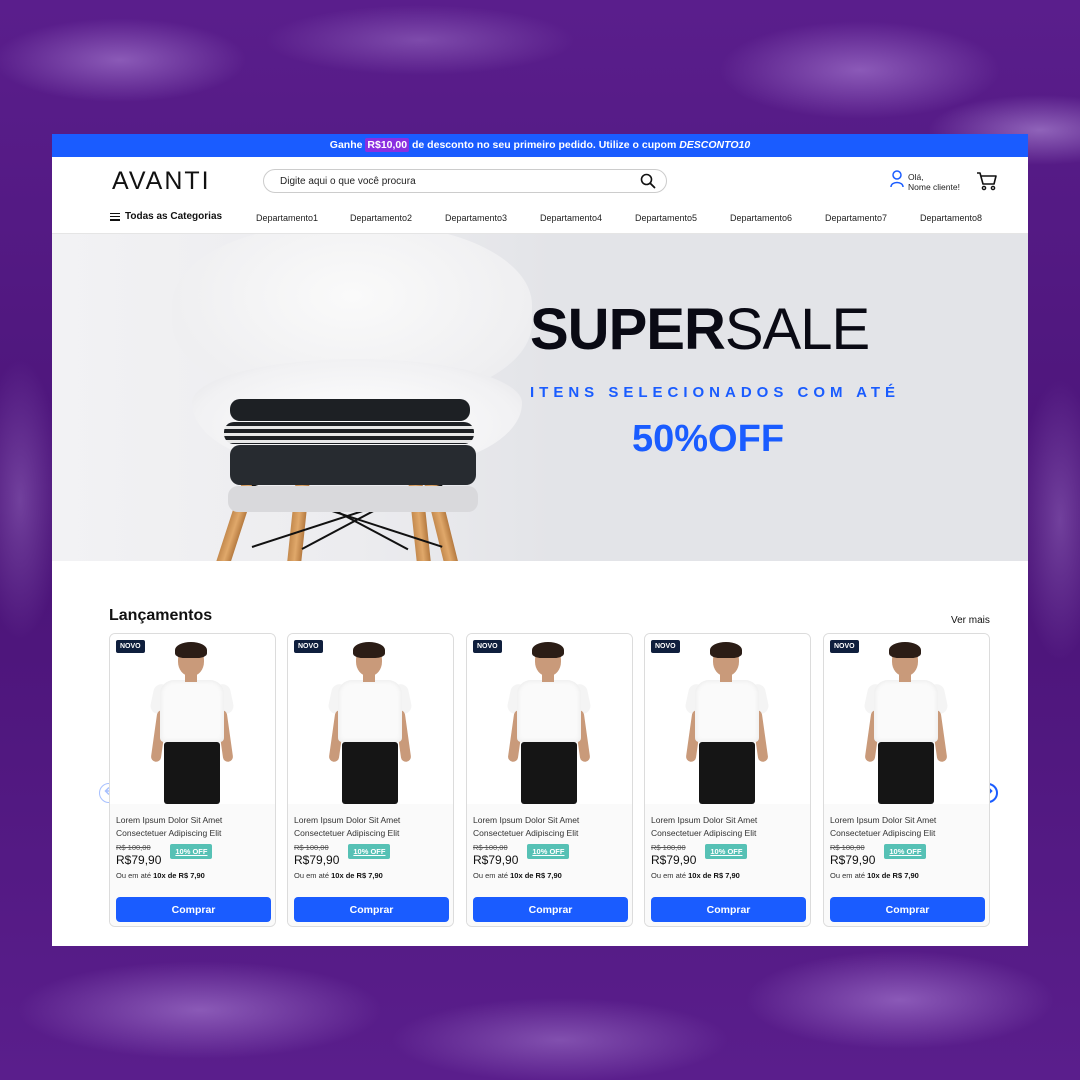 The image size is (1080, 1080). What do you see at coordinates (970, 620) in the screenshot?
I see `see-more-link: Ver mais` at bounding box center [970, 620].